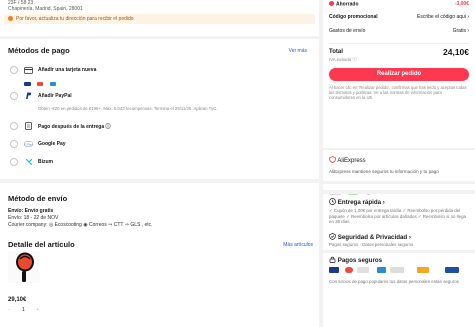 Image resolution: width=475 pixels, height=327 pixels. What do you see at coordinates (41, 244) in the screenshot?
I see `item-title: Detalle del artículo` at bounding box center [41, 244].